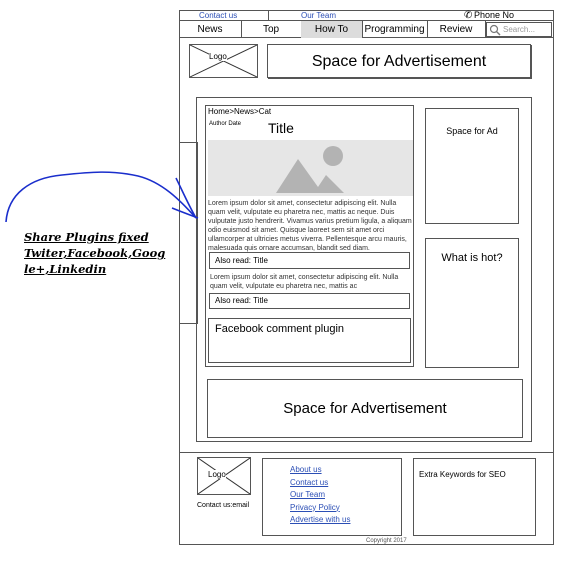 The image size is (575, 562). Describe the element at coordinates (320, 508) in the screenshot. I see `footer-link-privacy-policy: Privacy Policy` at that location.